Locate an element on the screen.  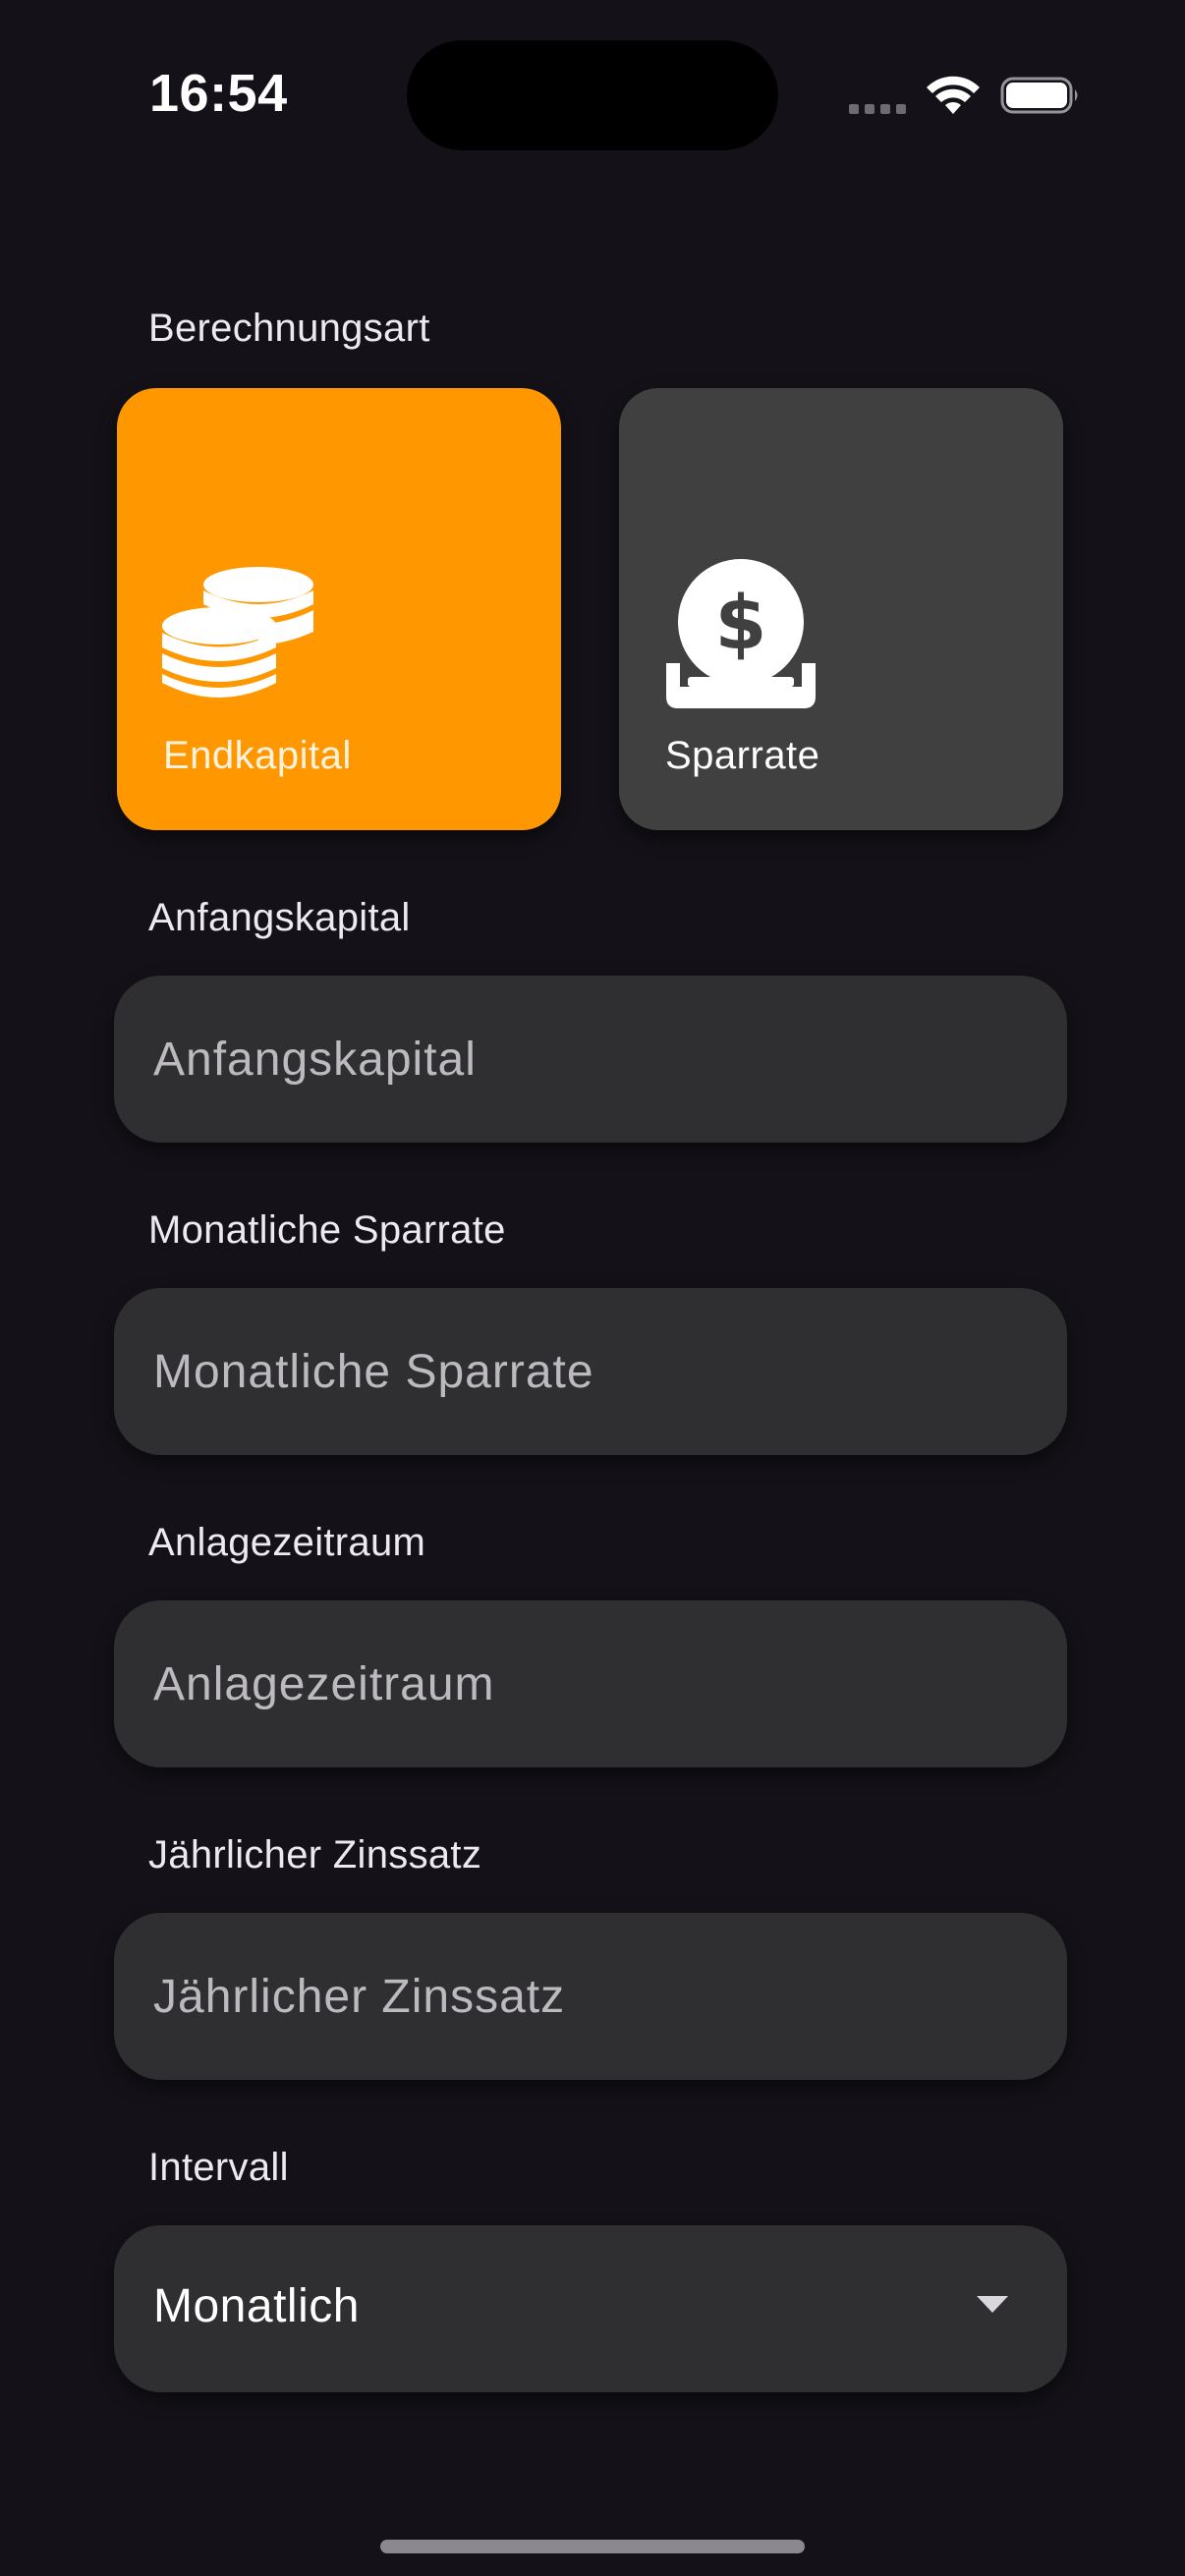
zinssatz-input is located at coordinates (586, 1996).